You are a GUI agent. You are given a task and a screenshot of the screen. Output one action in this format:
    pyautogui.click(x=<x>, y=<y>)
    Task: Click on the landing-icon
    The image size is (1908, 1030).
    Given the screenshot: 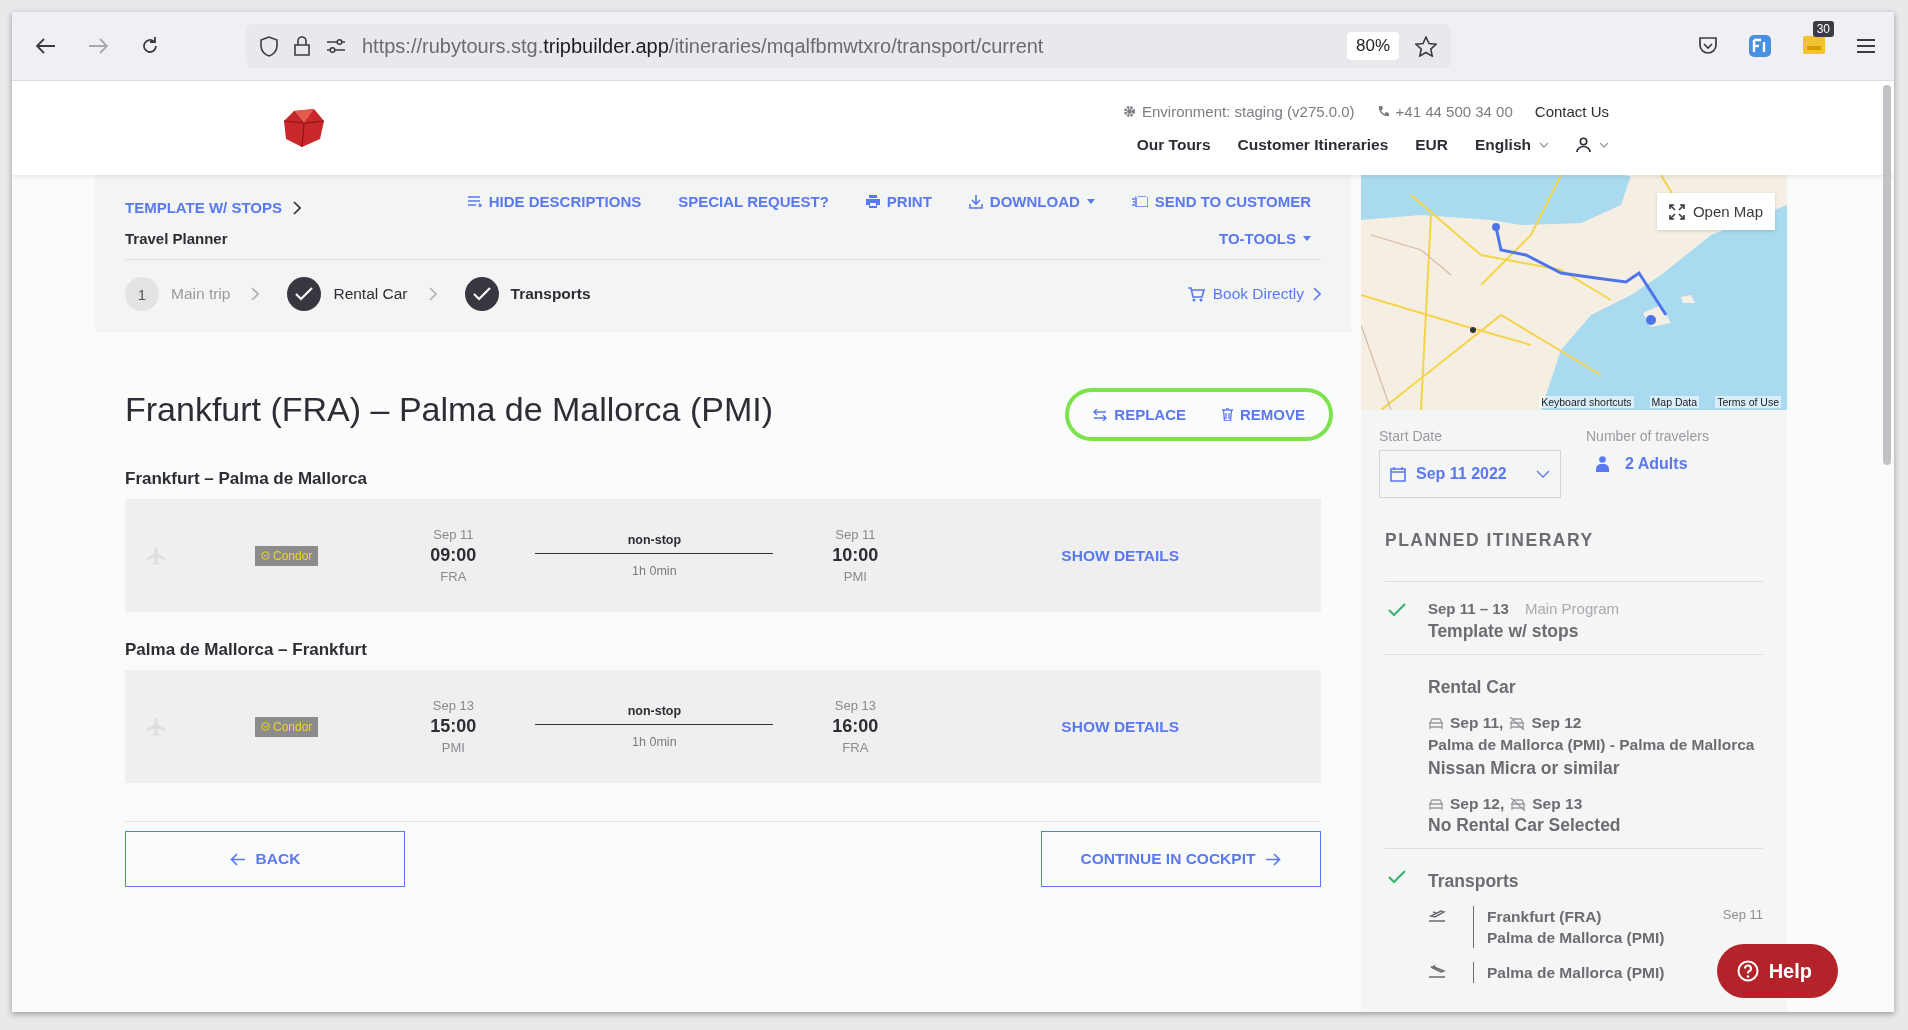 What is the action you would take?
    pyautogui.click(x=1437, y=971)
    